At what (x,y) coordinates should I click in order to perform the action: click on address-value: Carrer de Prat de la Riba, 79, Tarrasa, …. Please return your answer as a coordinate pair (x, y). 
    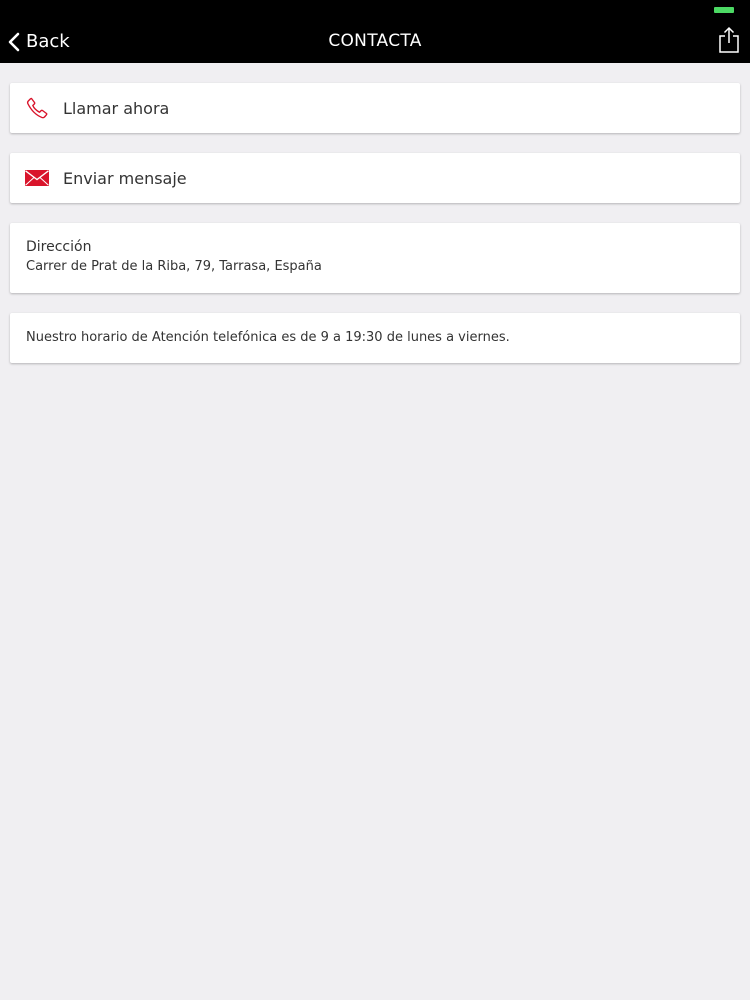
    Looking at the image, I should click on (174, 266).